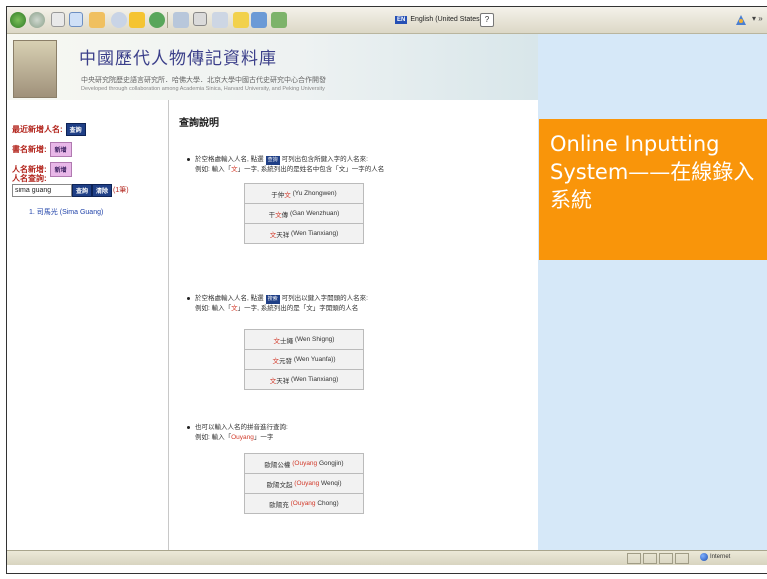  Describe the element at coordinates (652, 67) in the screenshot. I see `background-panel` at that location.